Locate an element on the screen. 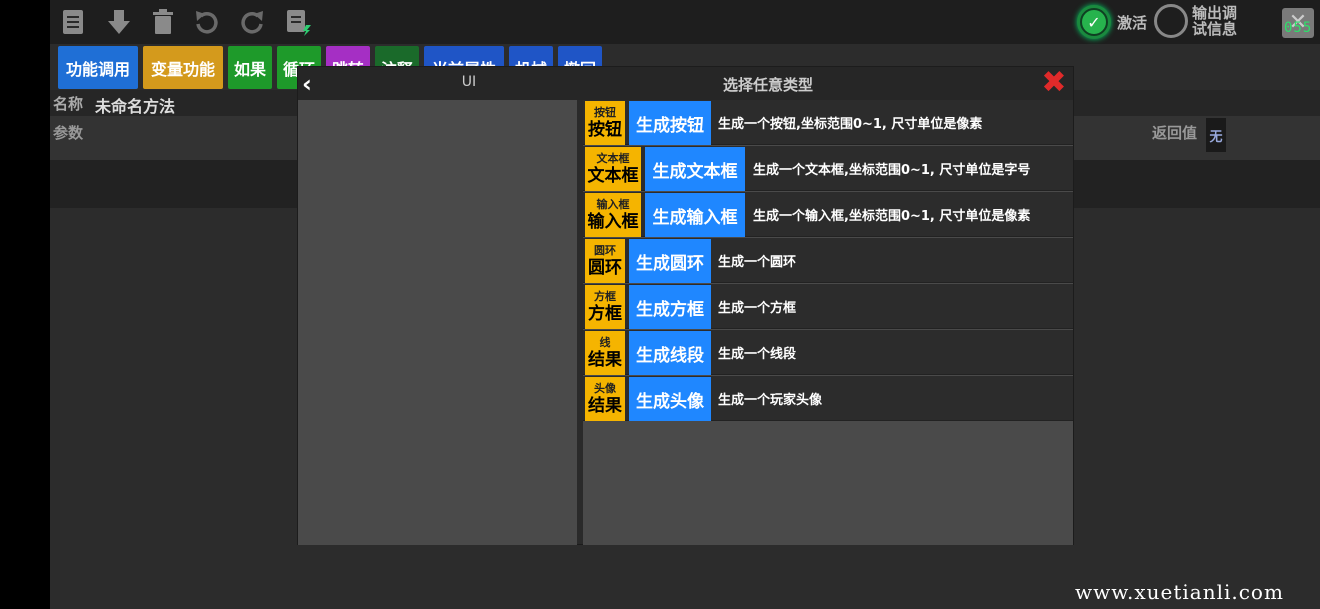 The image size is (1320, 609). top-toolbar: ✓ 激活 输出调试信息 ✕ 055 is located at coordinates (685, 22).